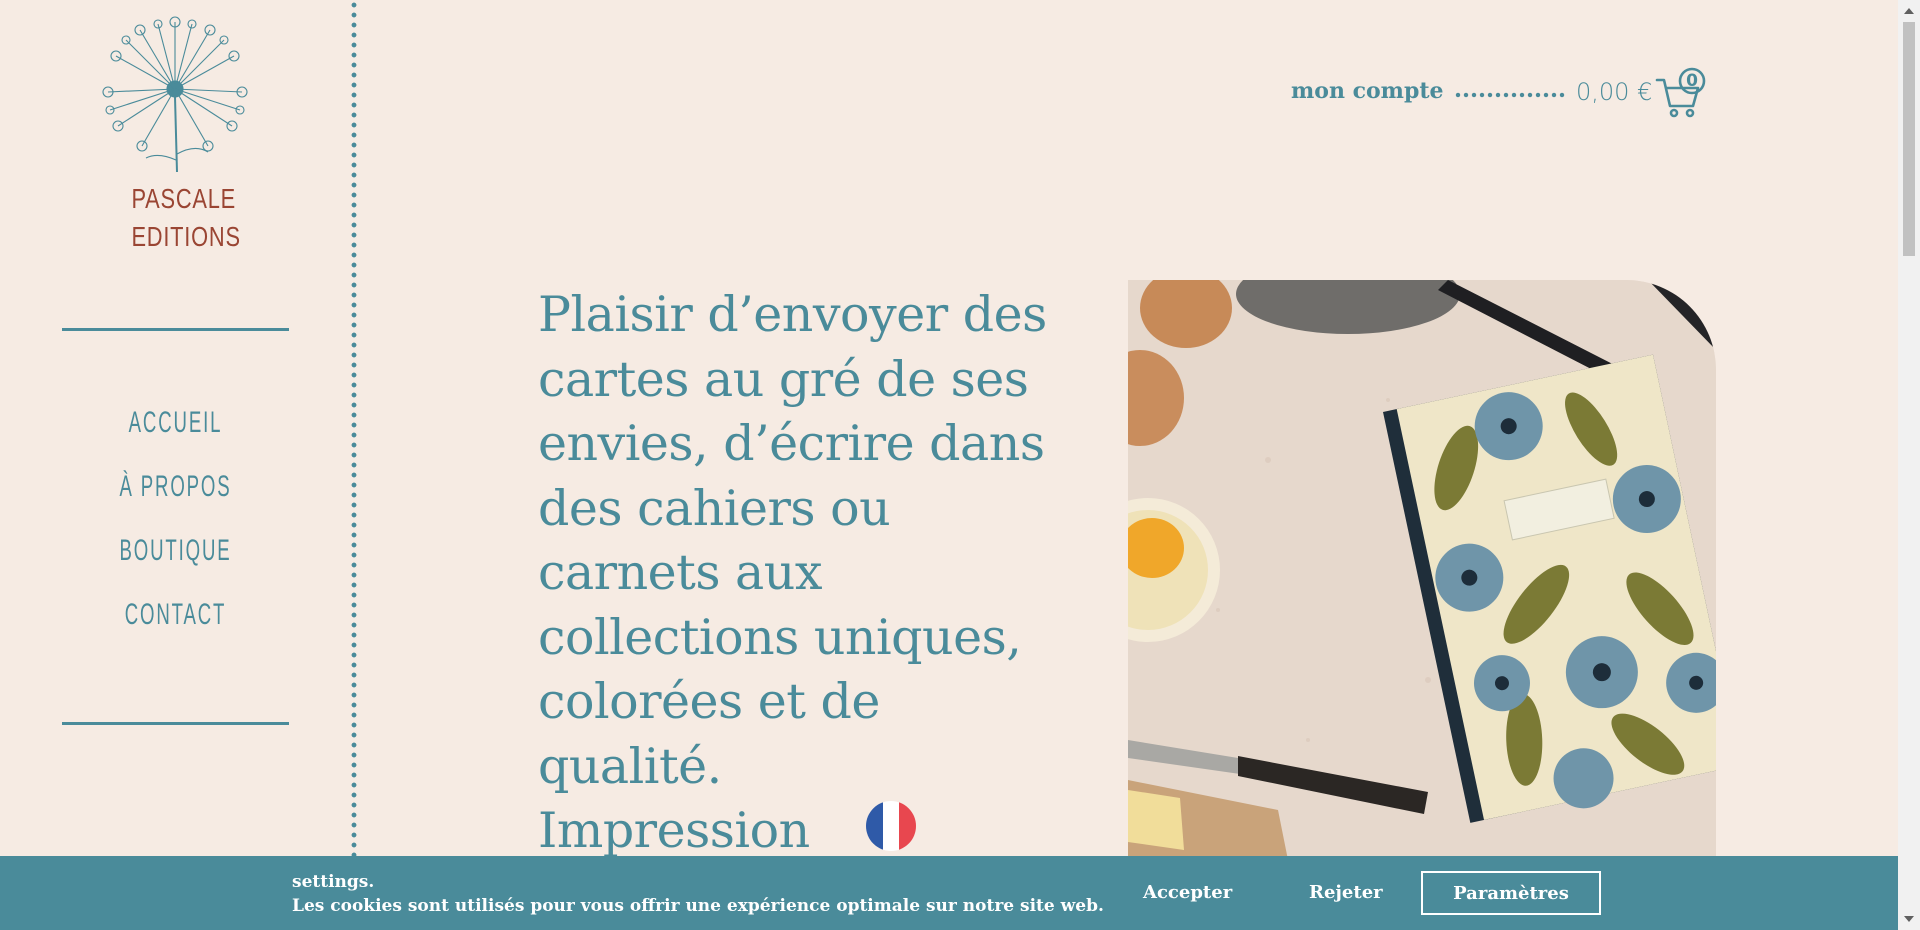 This screenshot has height=930, width=1920. Describe the element at coordinates (175, 560) in the screenshot. I see `nav-item-boutique: Boutique` at that location.